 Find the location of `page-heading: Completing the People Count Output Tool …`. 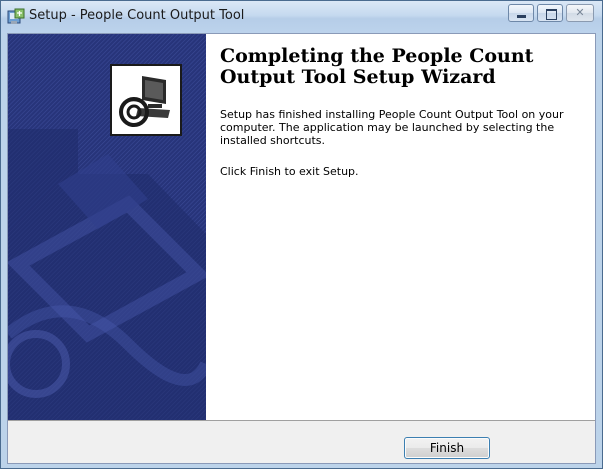

page-heading: Completing the People Count Output Tool … is located at coordinates (377, 66).